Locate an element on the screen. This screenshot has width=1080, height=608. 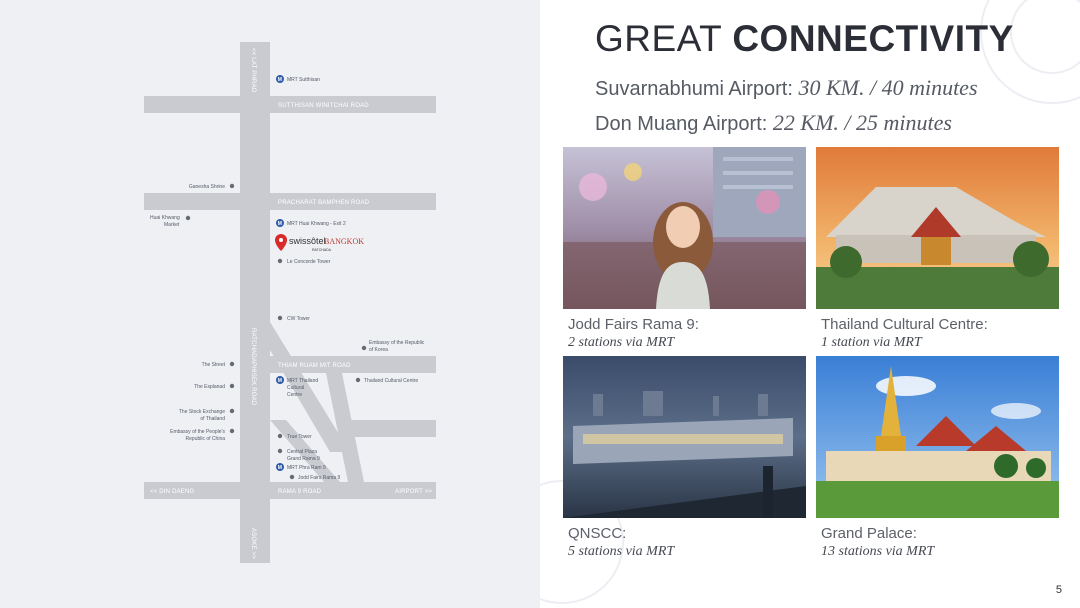
attraction-name: Jodd Fairs Rama 9: is located at coordinates (633, 324).